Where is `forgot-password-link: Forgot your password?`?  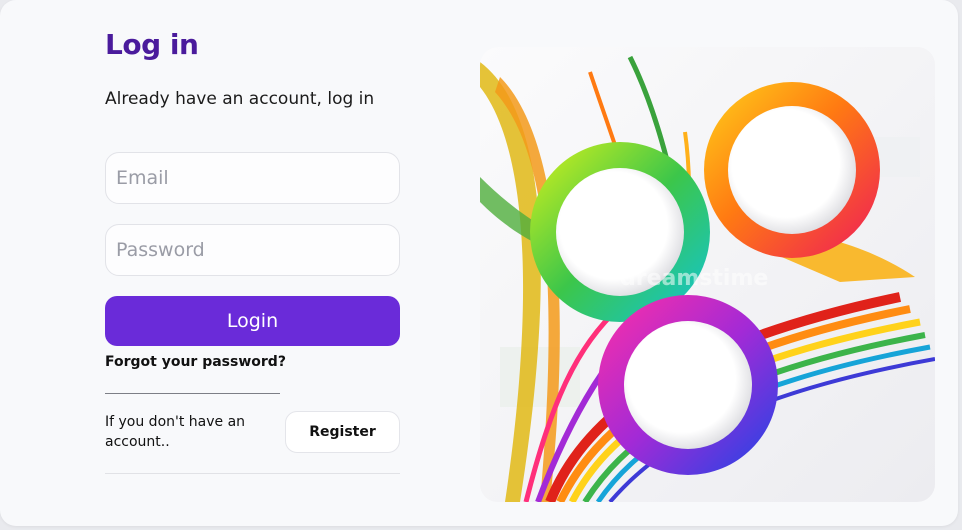
forgot-password-link: Forgot your password? is located at coordinates (195, 362).